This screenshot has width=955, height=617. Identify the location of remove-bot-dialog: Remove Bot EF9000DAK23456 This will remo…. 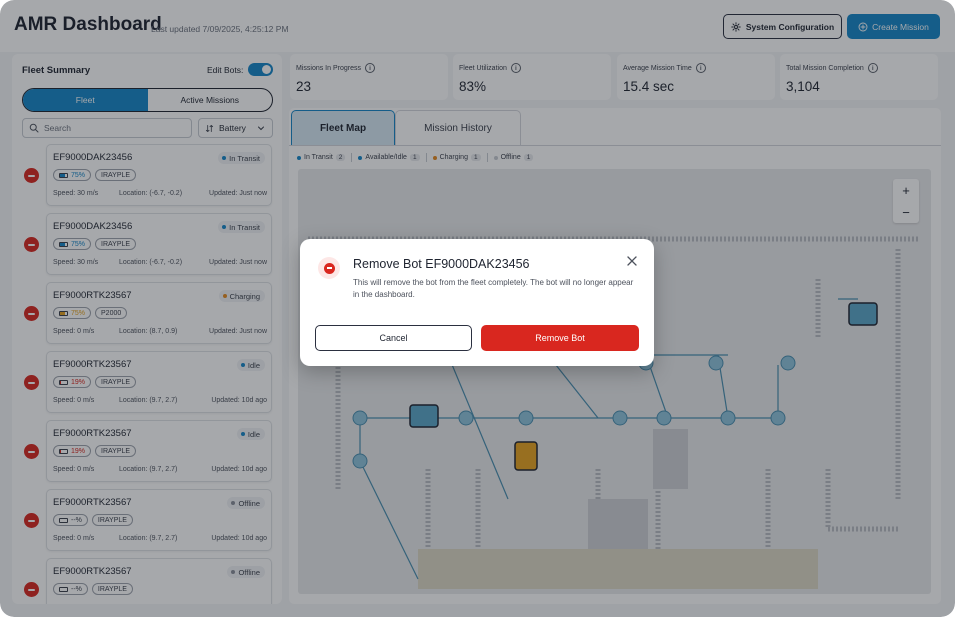
(477, 302).